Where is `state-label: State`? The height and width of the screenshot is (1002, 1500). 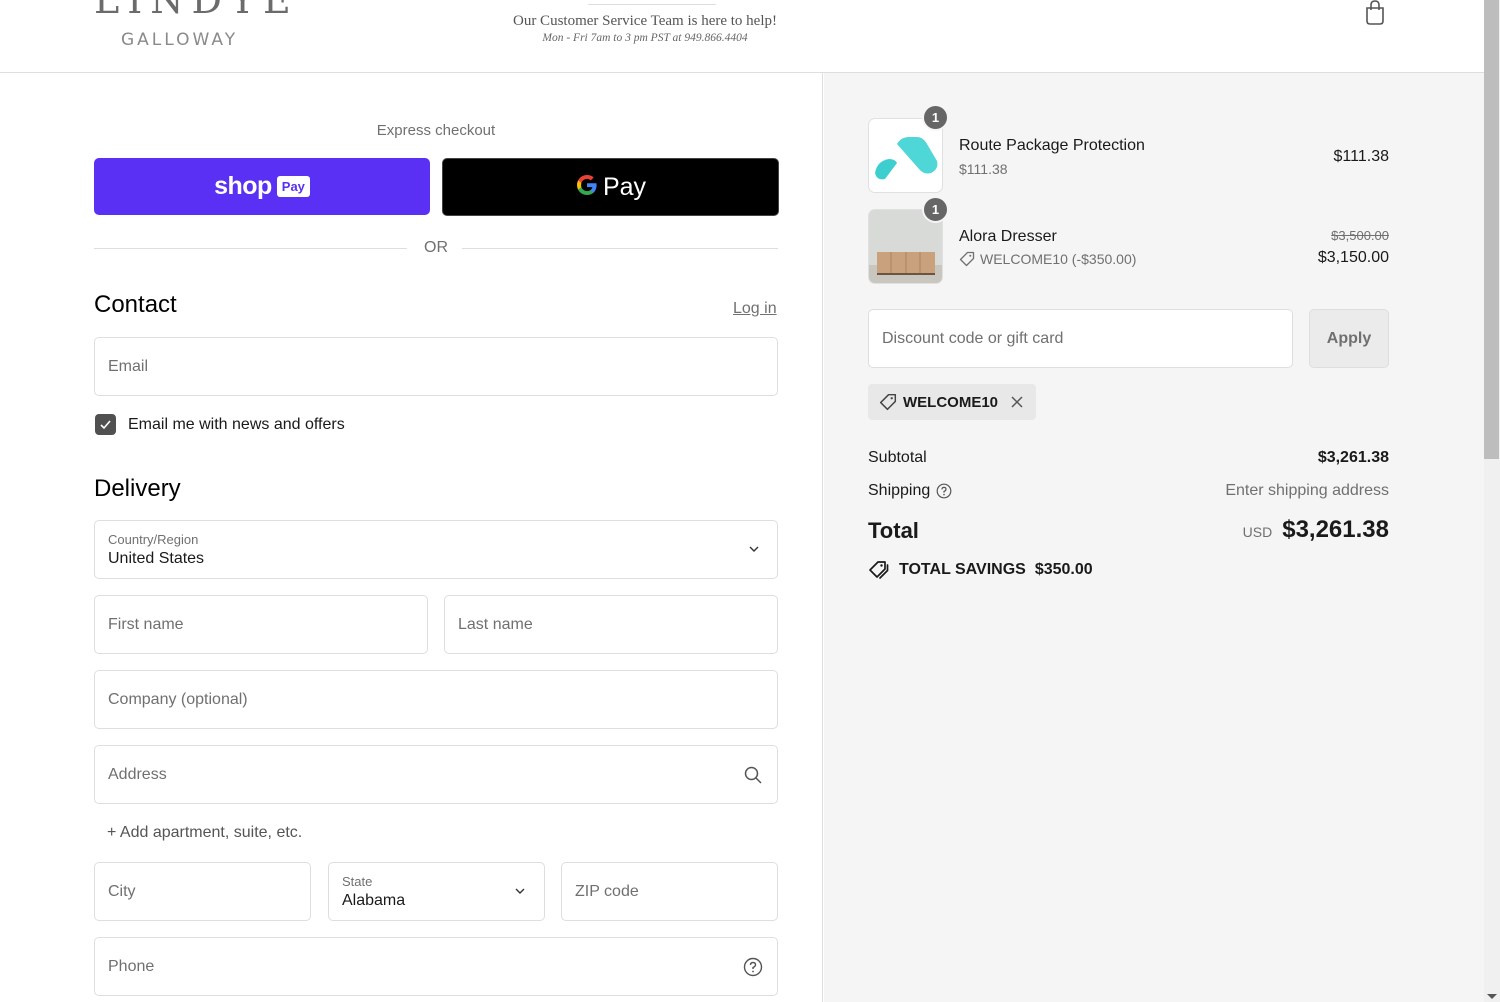 state-label: State is located at coordinates (357, 881).